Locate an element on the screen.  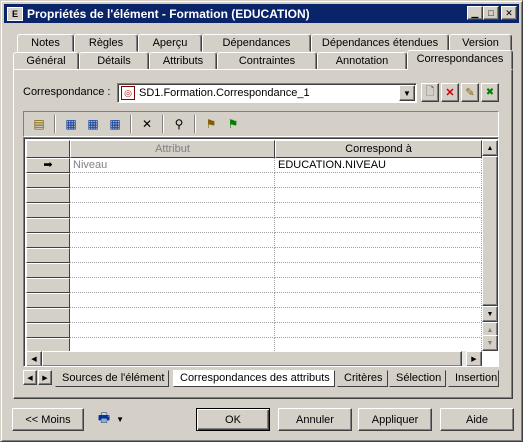
vertical-scrollbar: ▲ ▼ ▲ ▼ is located at coordinates (490, 245).